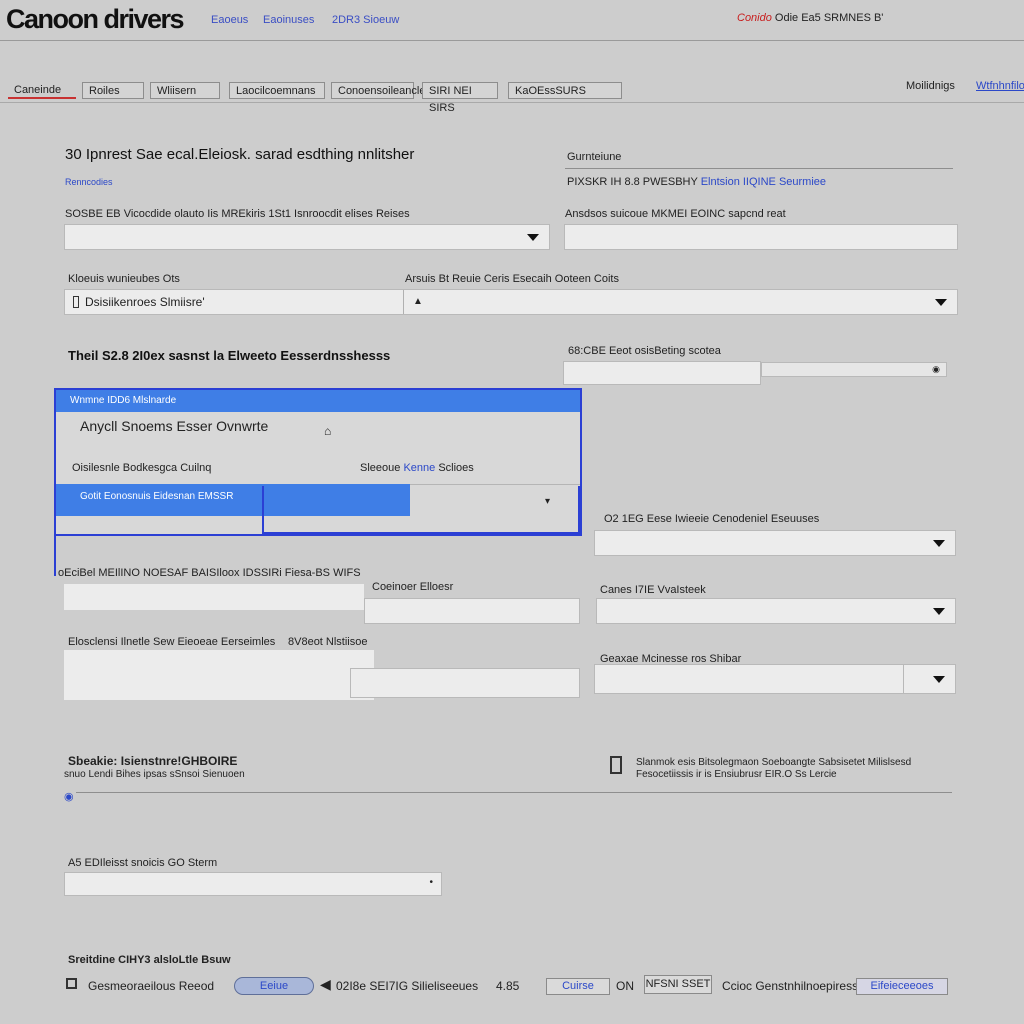 This screenshot has width=1024, height=1024. I want to click on section1-right-title: Gurnteiune, so click(594, 157).